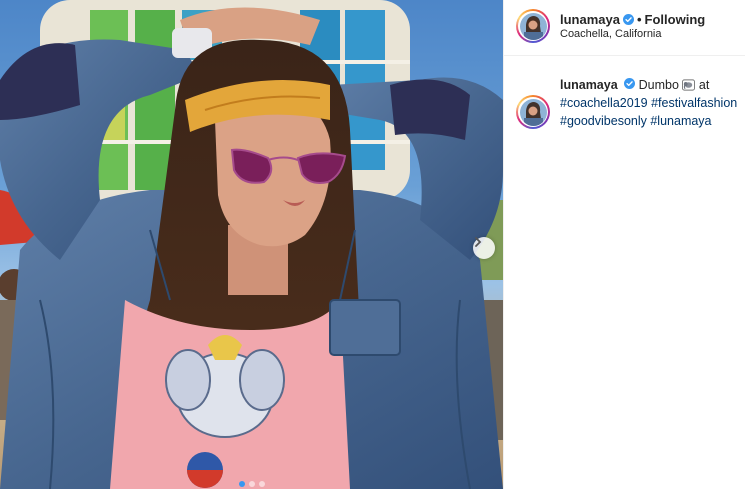 The height and width of the screenshot is (489, 745). Describe the element at coordinates (589, 85) in the screenshot. I see `caption-username-link: lunamaya` at that location.